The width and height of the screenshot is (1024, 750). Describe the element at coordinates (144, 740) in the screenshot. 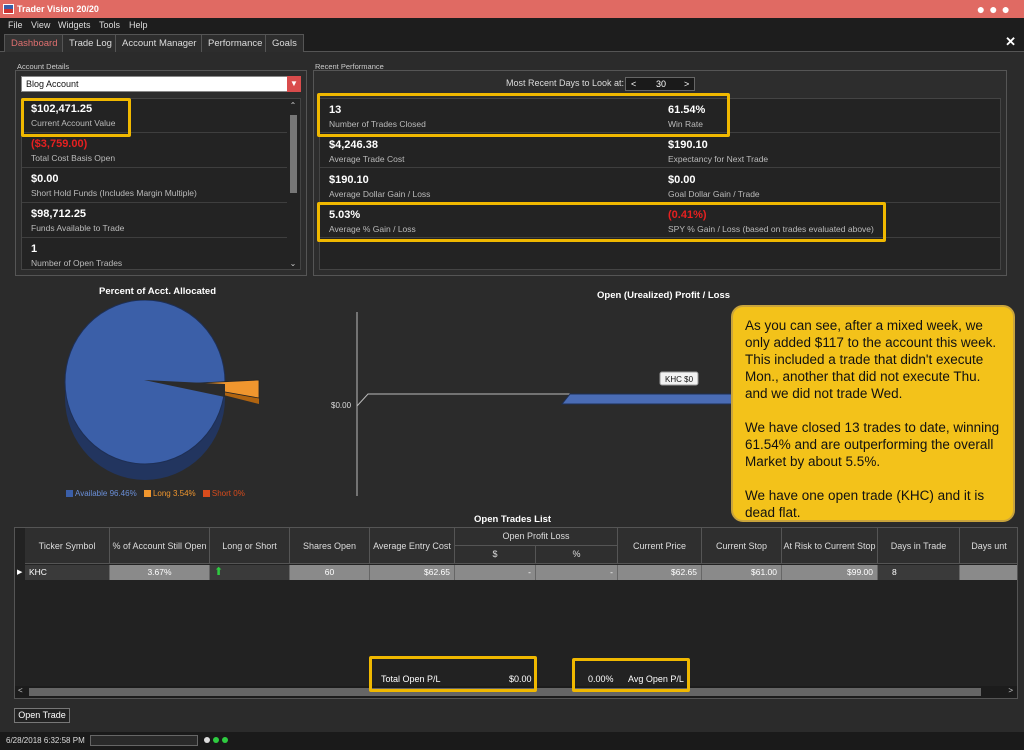

I see `status-progress-bar` at that location.